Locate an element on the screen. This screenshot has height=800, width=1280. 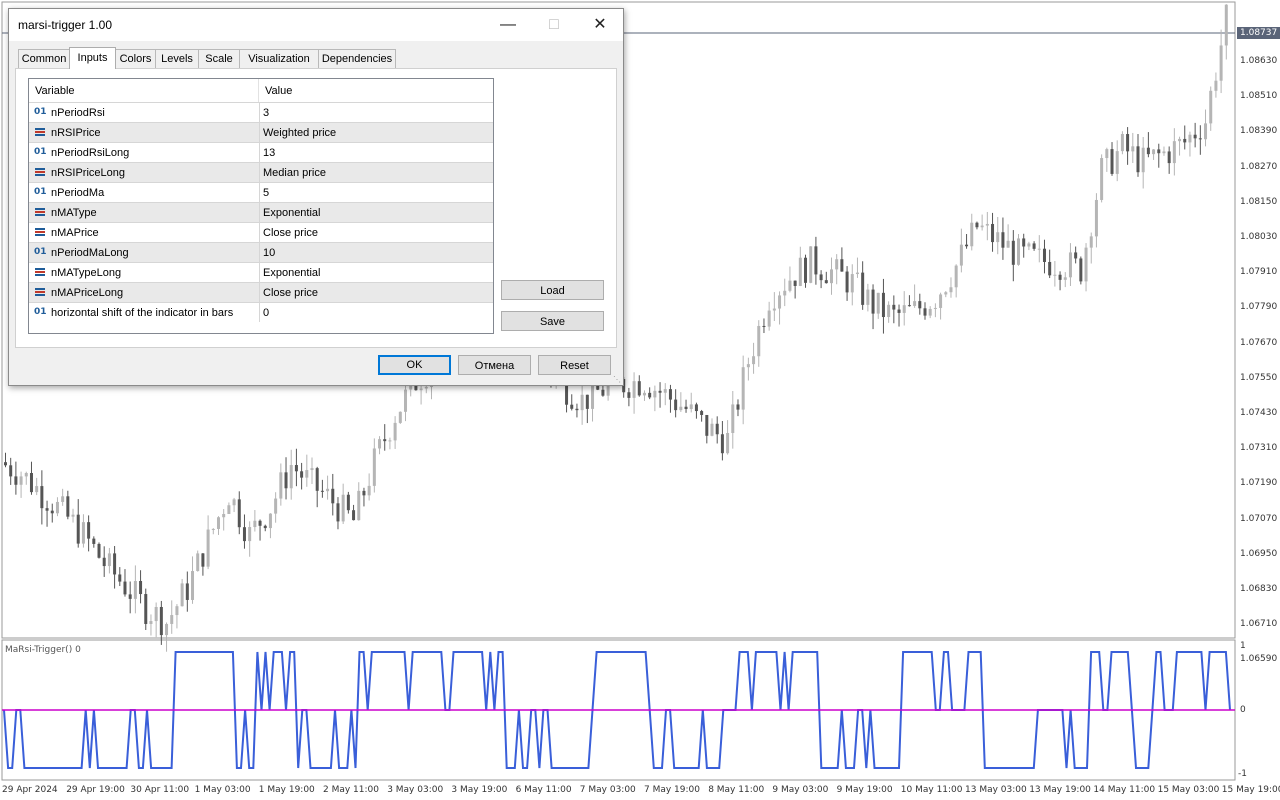
price-tick-label: 1.06590 is located at coordinates (1259, 659).